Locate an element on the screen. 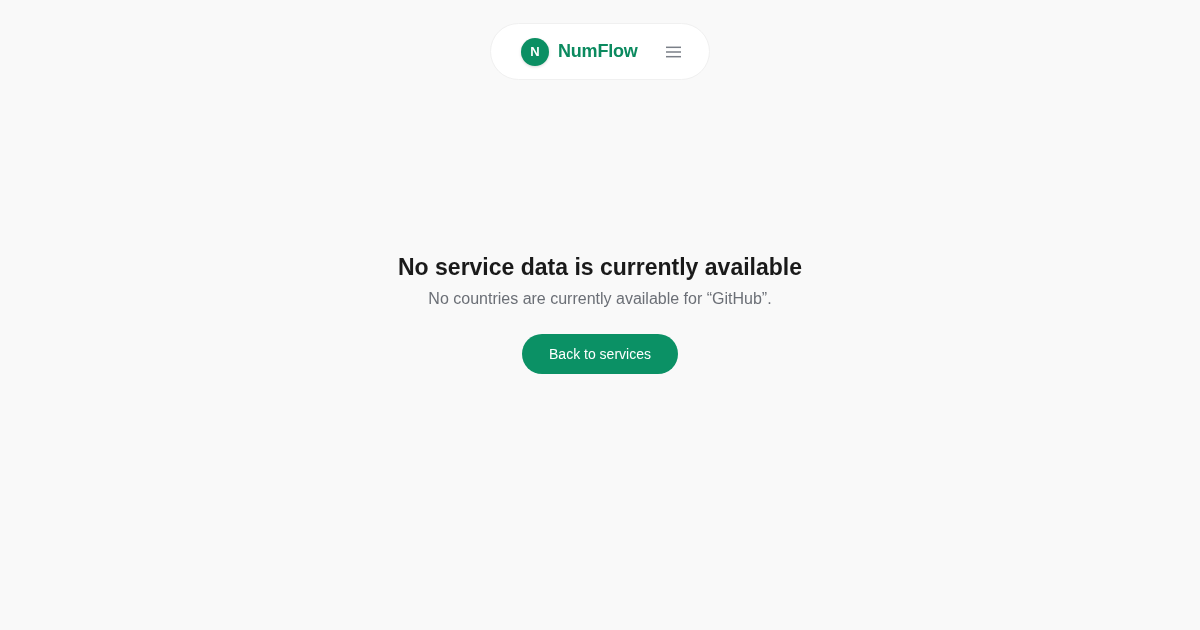 This screenshot has width=1200, height=630. home-link: N NumFlow is located at coordinates (579, 51).